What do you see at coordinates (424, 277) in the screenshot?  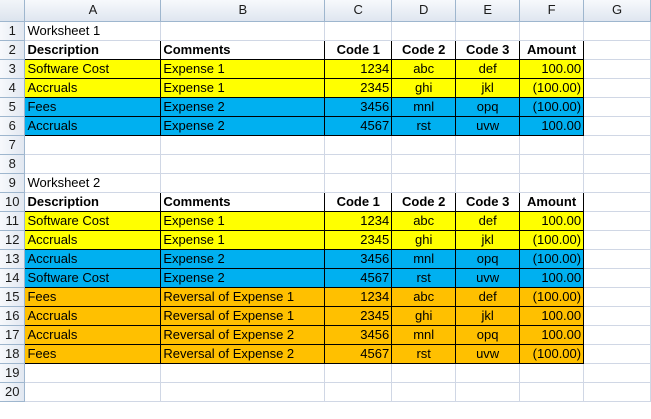 I see `cell-d14: rst` at bounding box center [424, 277].